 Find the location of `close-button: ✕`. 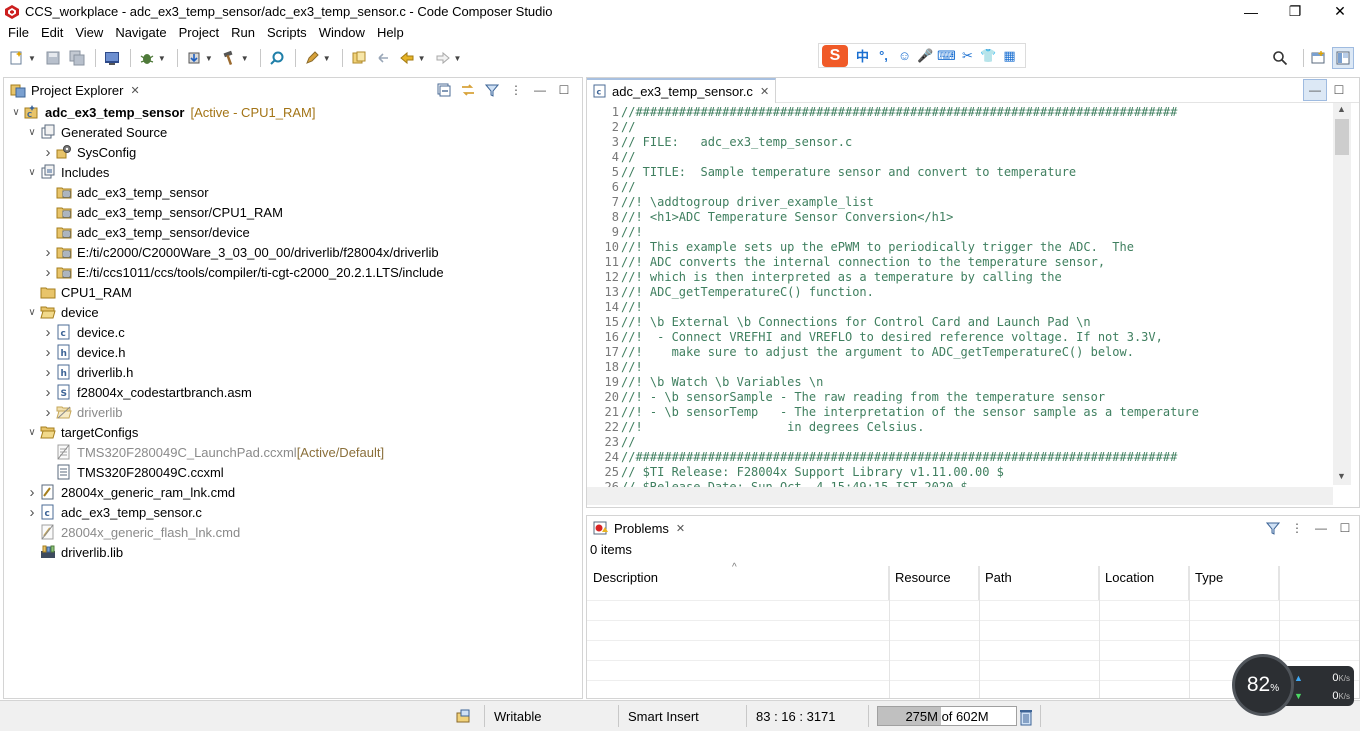

close-button: ✕ is located at coordinates (1338, 11).